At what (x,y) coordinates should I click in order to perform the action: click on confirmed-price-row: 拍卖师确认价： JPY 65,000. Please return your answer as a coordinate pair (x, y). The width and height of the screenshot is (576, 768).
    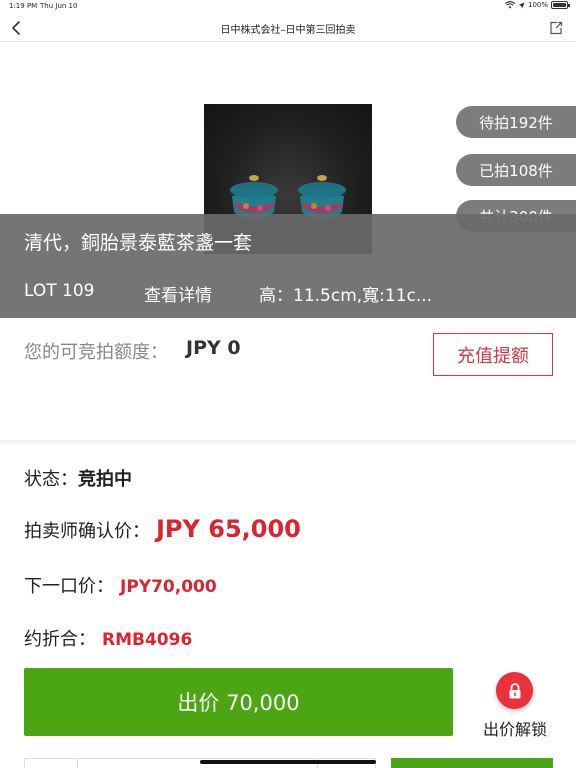
    Looking at the image, I should click on (162, 529).